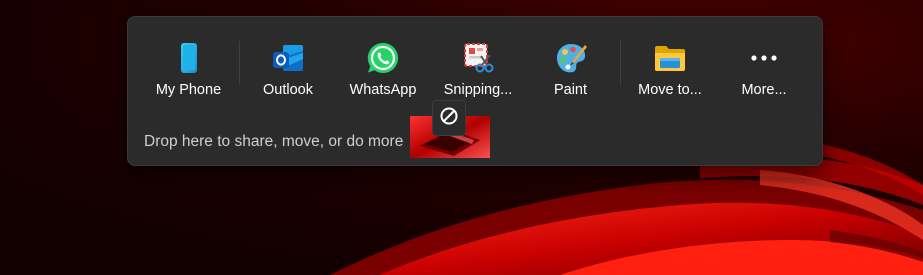 Image resolution: width=923 pixels, height=275 pixels. Describe the element at coordinates (764, 58) in the screenshot. I see `more-dots-icon` at that location.